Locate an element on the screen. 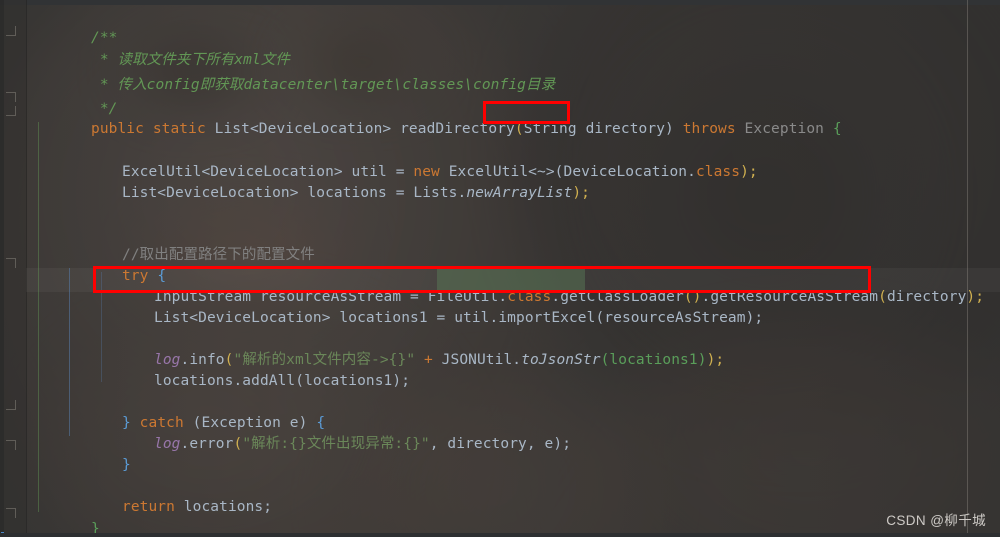 The height and width of the screenshot is (537, 1000). addall-call: locations.addAll(locations1); is located at coordinates (282, 381).